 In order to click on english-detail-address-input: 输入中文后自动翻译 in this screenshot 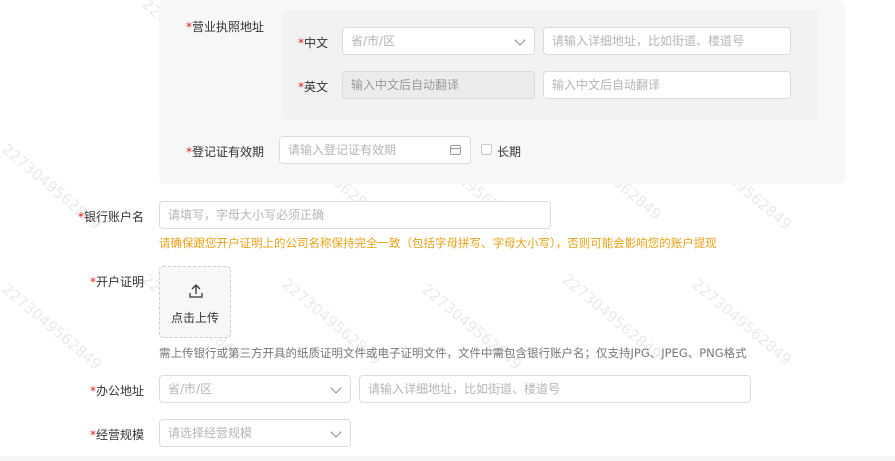, I will do `click(667, 85)`.